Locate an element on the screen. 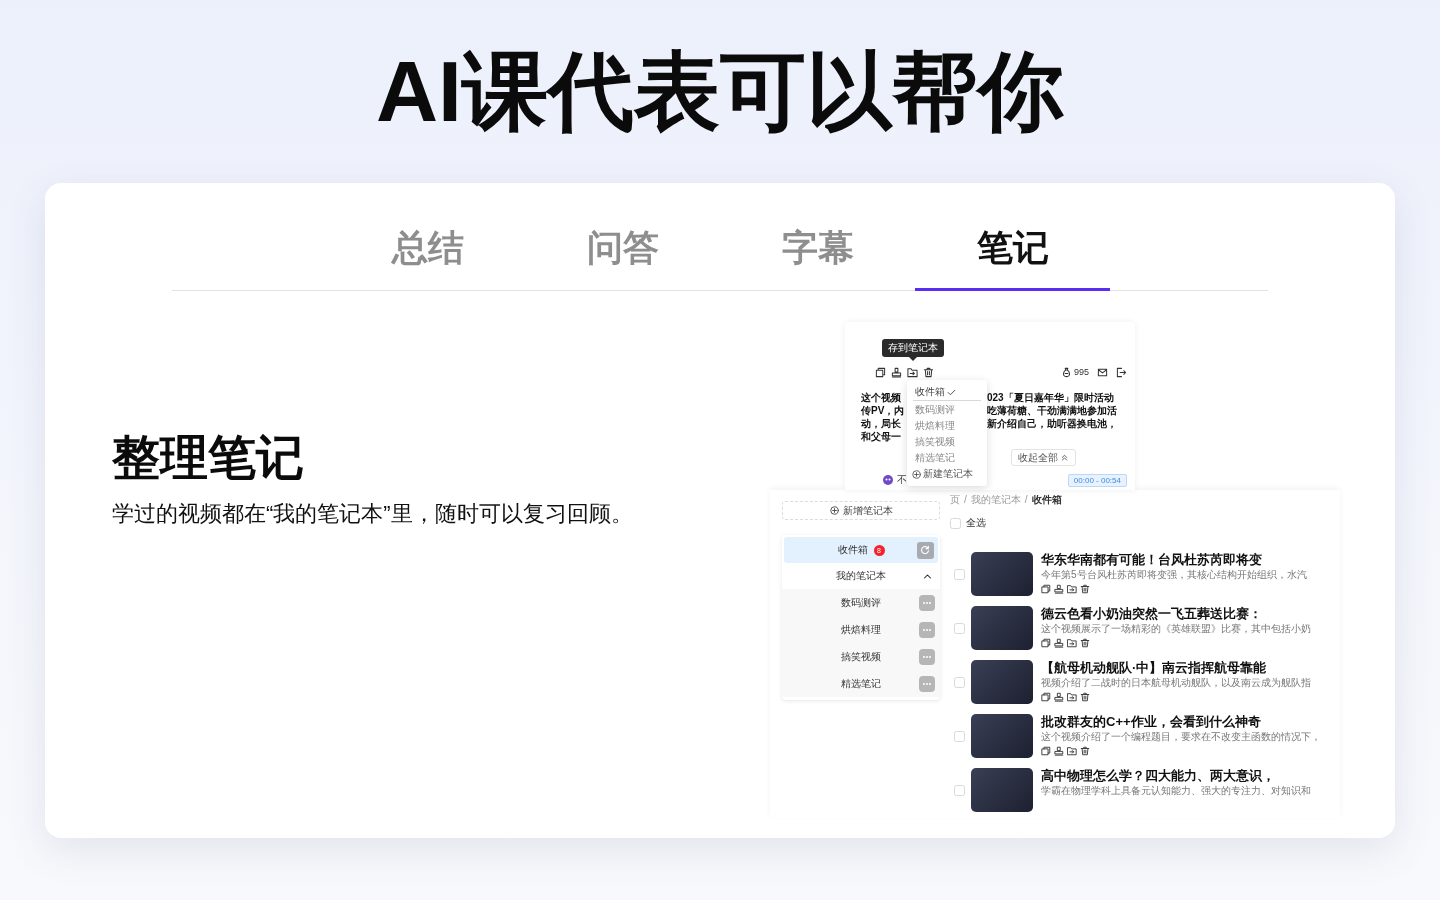 The width and height of the screenshot is (1440, 900). check-icon is located at coordinates (951, 392).